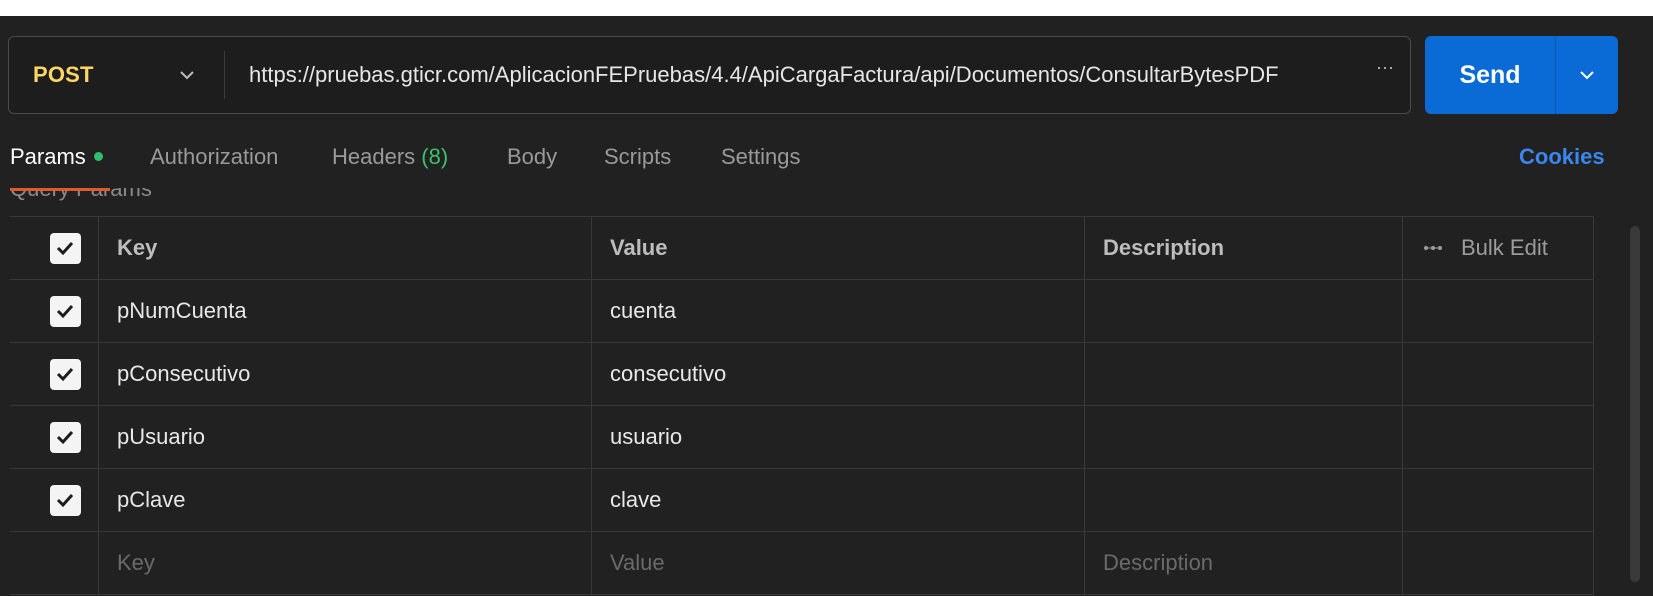  What do you see at coordinates (1243, 563) in the screenshot?
I see `new-description-input: Description` at bounding box center [1243, 563].